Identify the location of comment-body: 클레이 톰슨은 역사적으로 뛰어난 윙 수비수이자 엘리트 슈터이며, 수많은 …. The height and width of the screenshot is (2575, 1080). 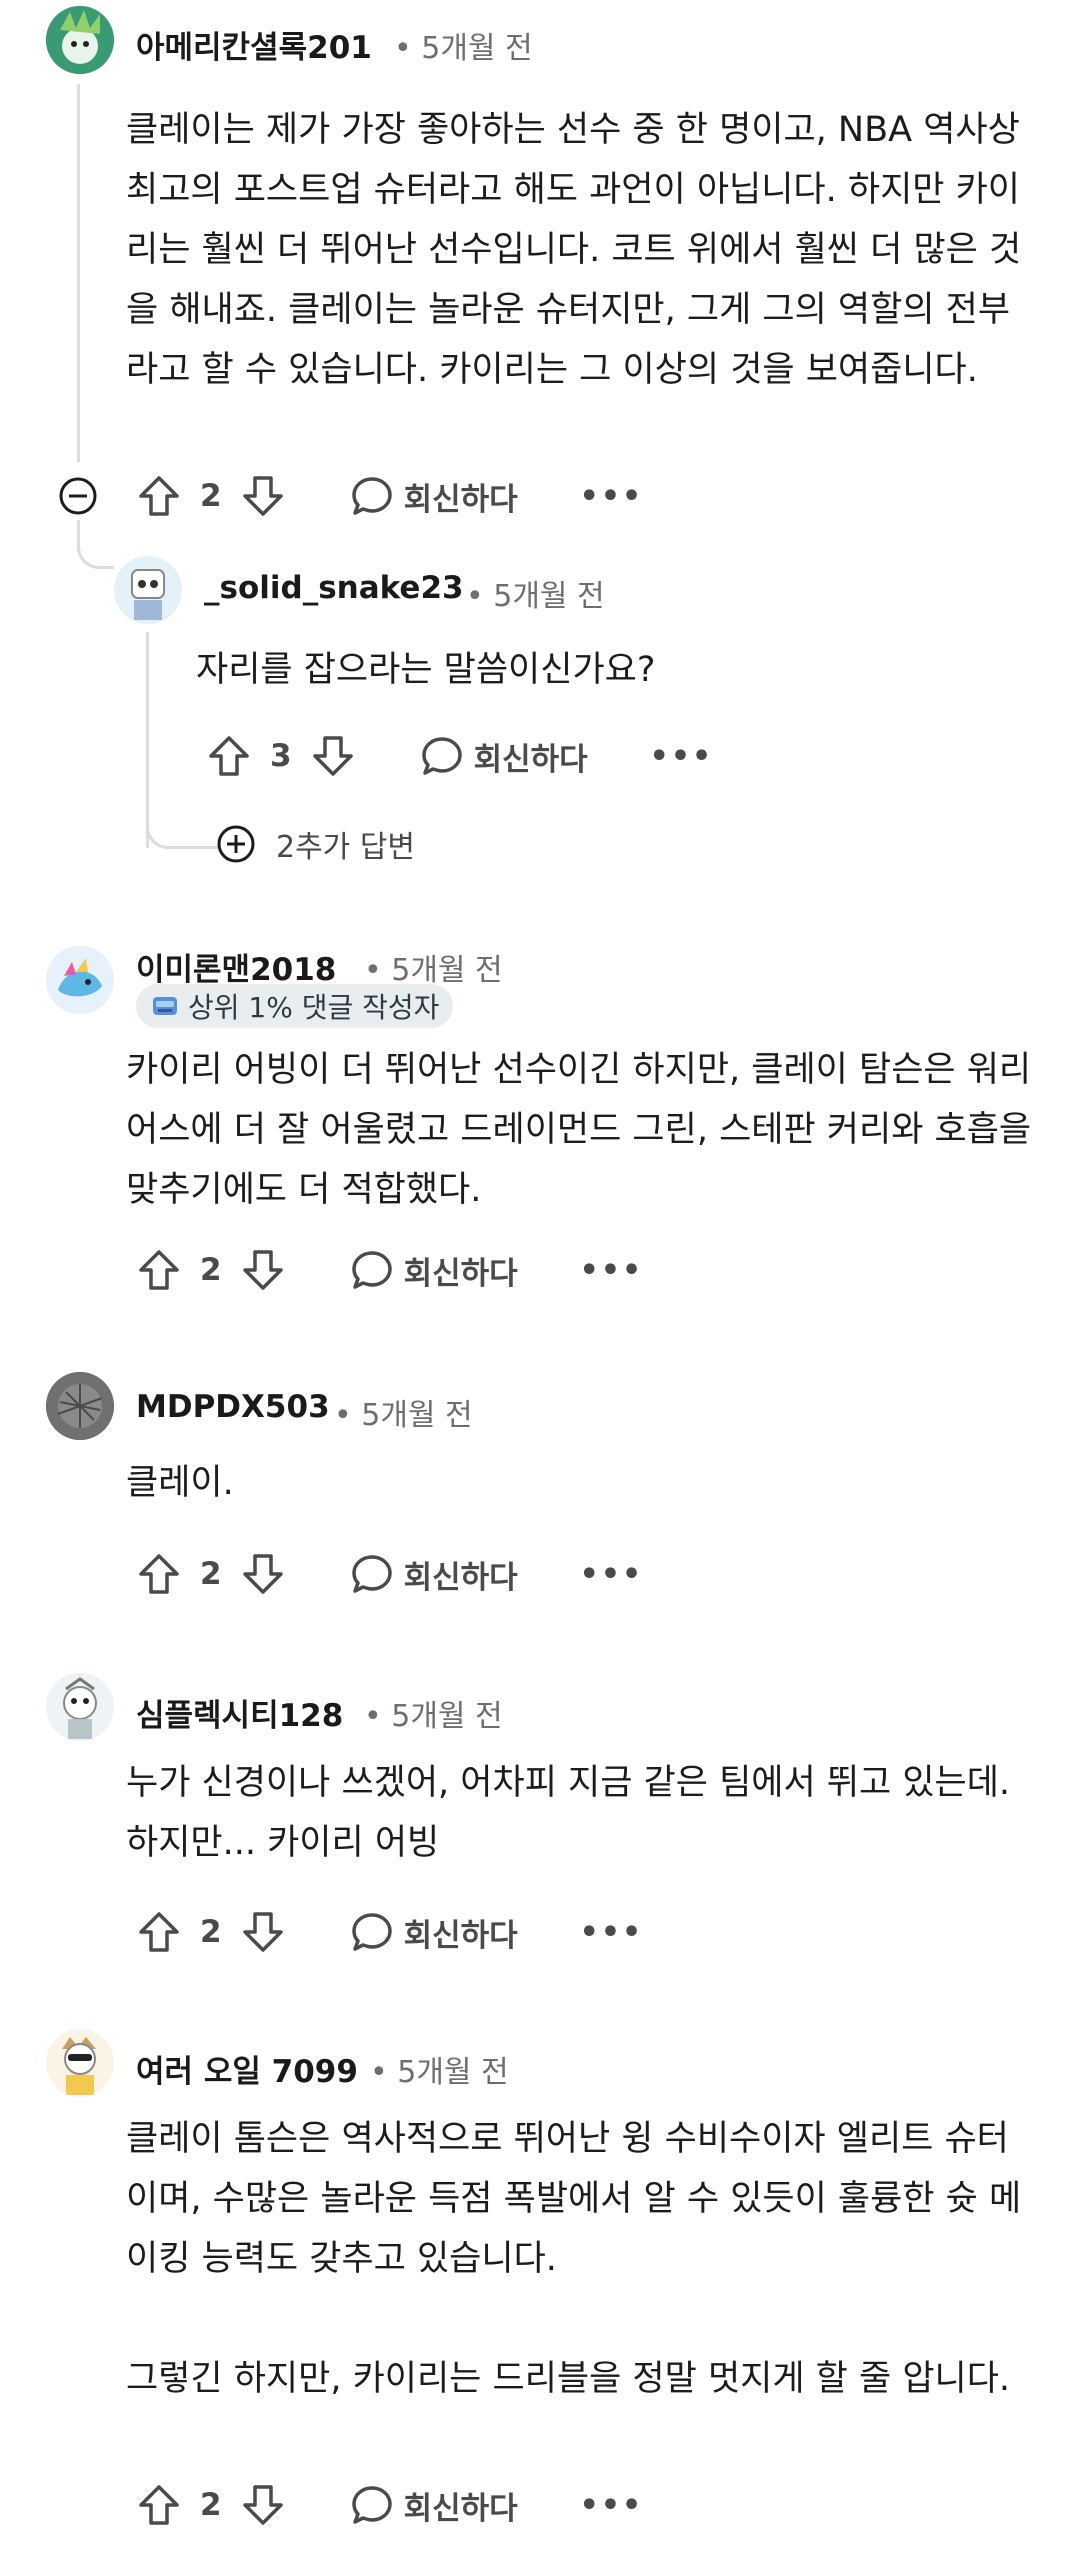
(574, 2259).